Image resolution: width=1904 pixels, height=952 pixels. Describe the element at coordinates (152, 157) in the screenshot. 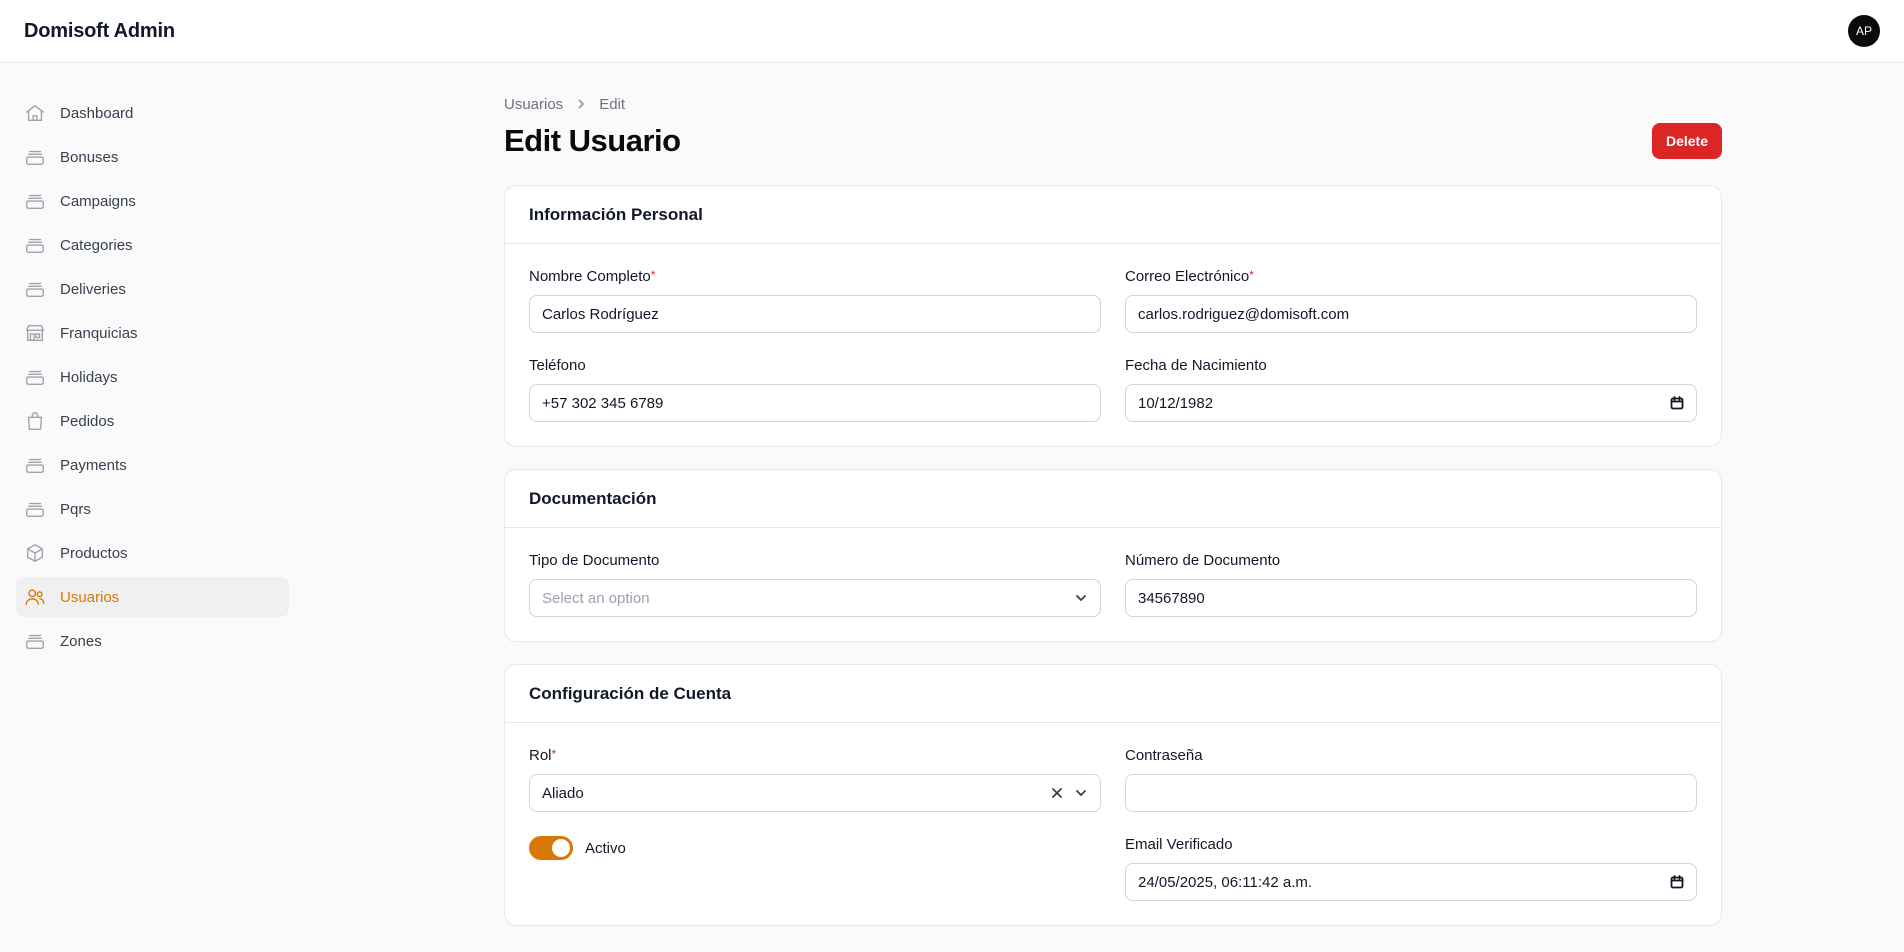

I see `sidebar-item-bonuses: Bonuses` at that location.